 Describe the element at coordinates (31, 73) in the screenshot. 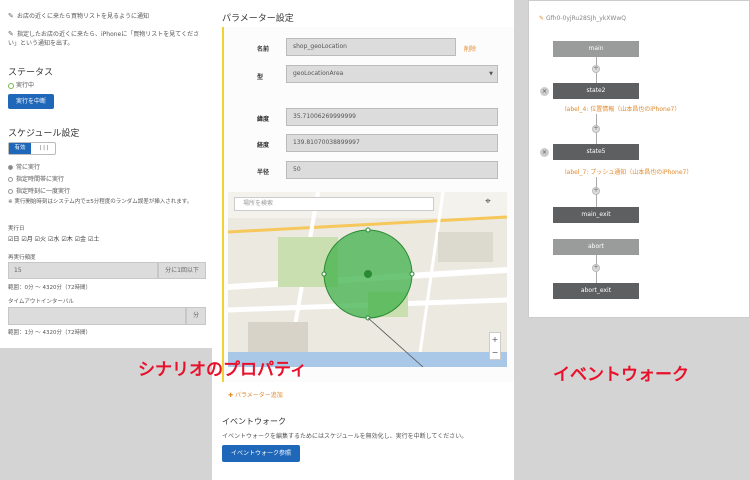

I see `status-heading: ステータス` at that location.